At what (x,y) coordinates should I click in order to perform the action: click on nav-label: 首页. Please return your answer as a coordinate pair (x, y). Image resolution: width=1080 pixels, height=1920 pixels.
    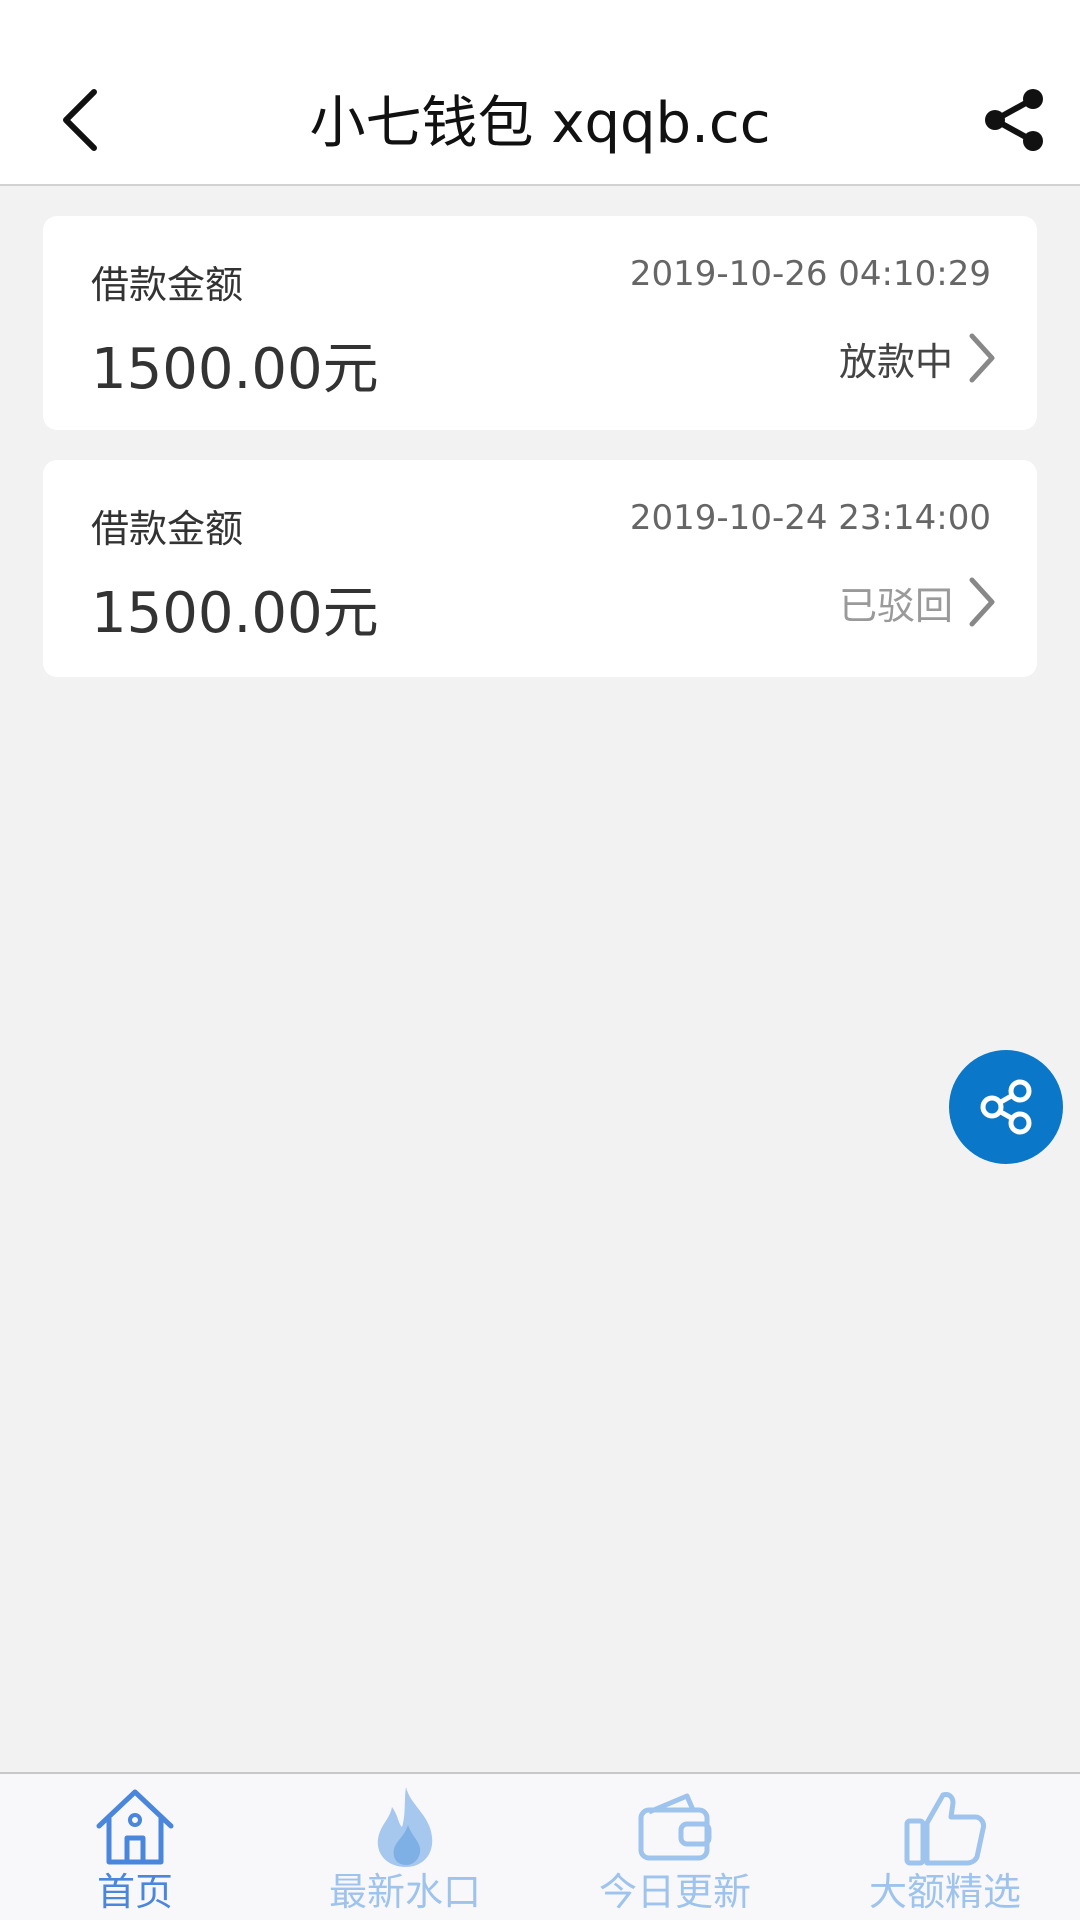
    Looking at the image, I should click on (134, 1892).